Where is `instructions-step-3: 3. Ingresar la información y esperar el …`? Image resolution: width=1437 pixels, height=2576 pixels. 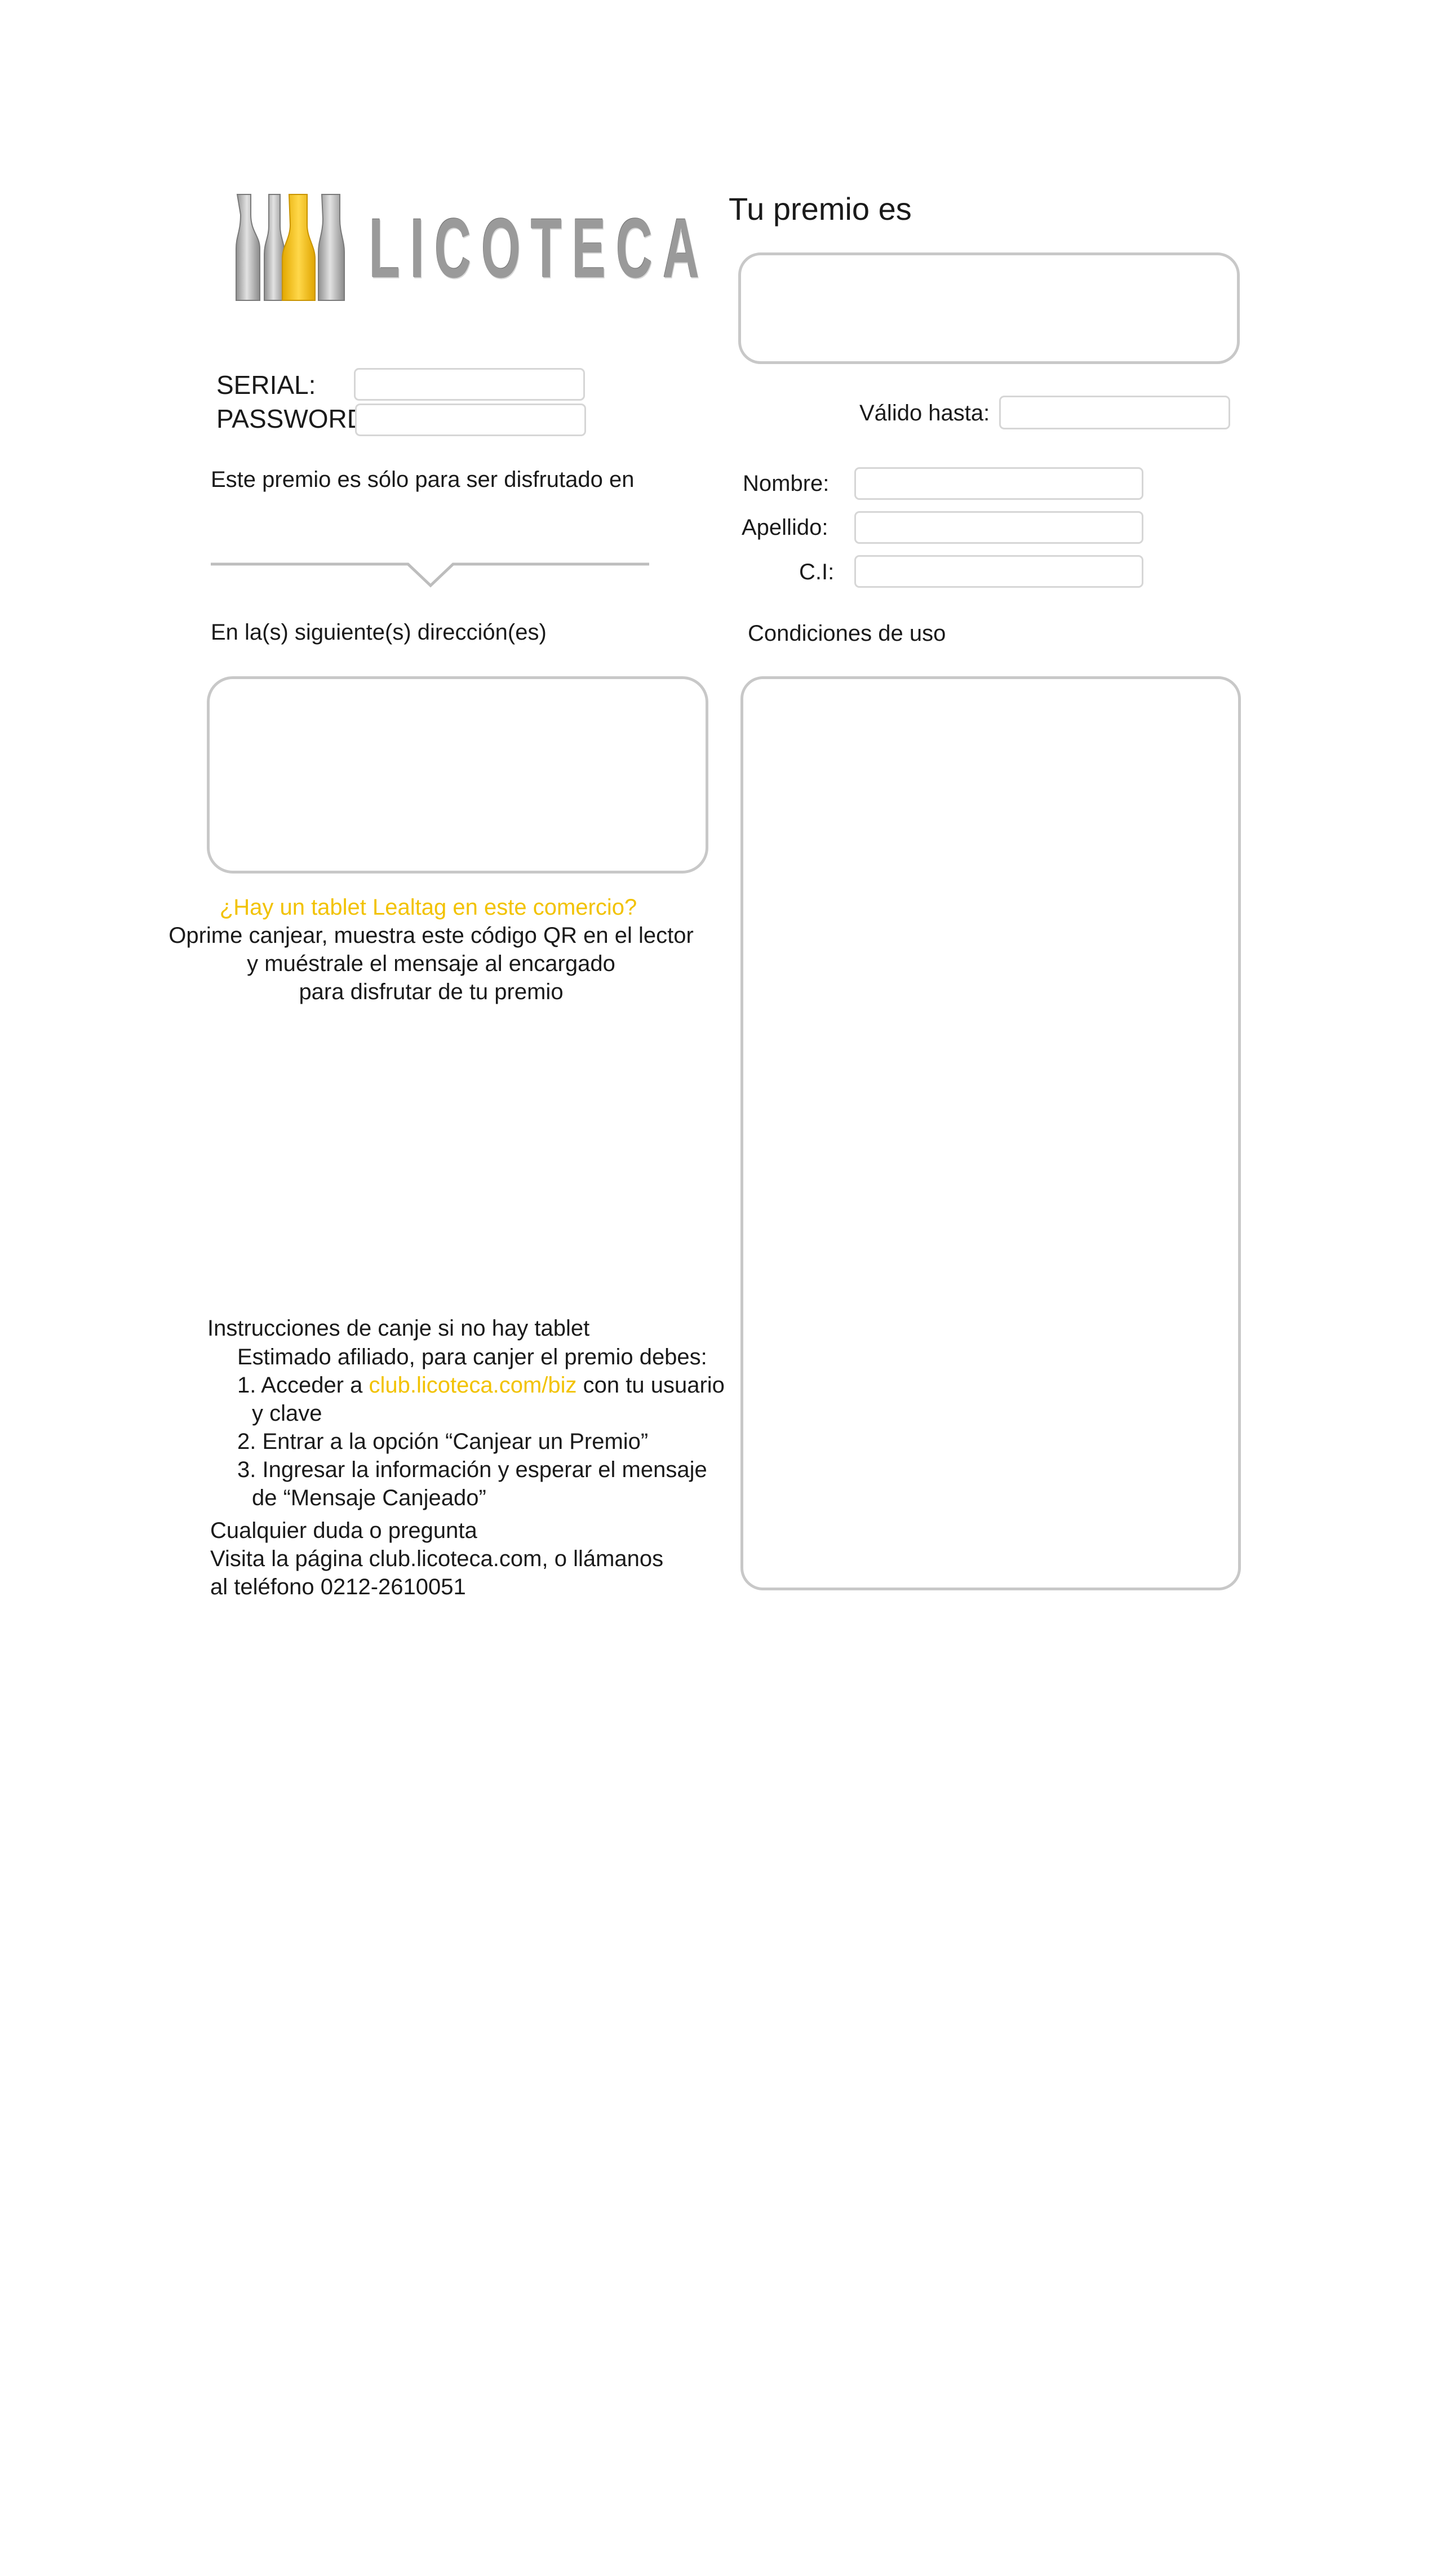 instructions-step-3: 3. Ingresar la información y esperar el … is located at coordinates (472, 1469).